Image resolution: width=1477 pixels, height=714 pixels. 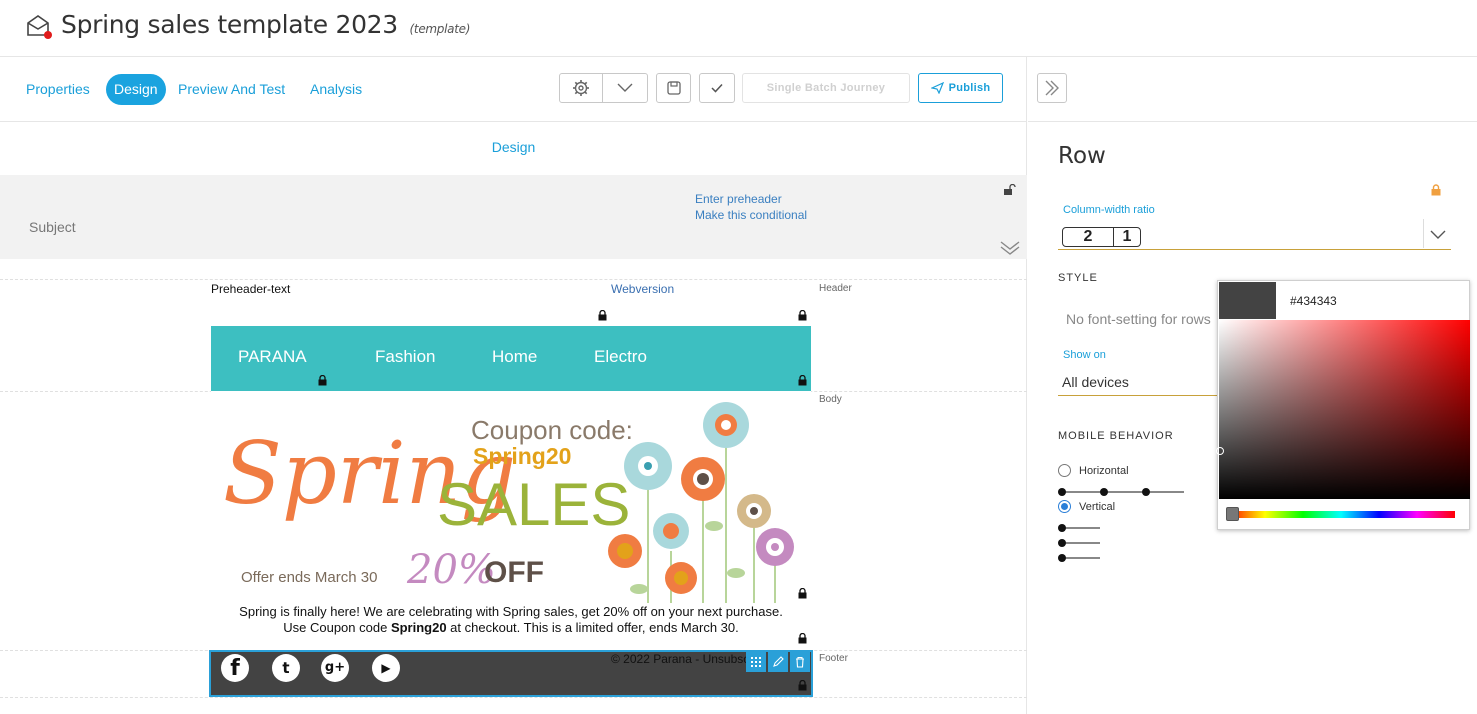 What do you see at coordinates (309, 577) in the screenshot?
I see `banner-offer-ends: Offer ends March 30` at bounding box center [309, 577].